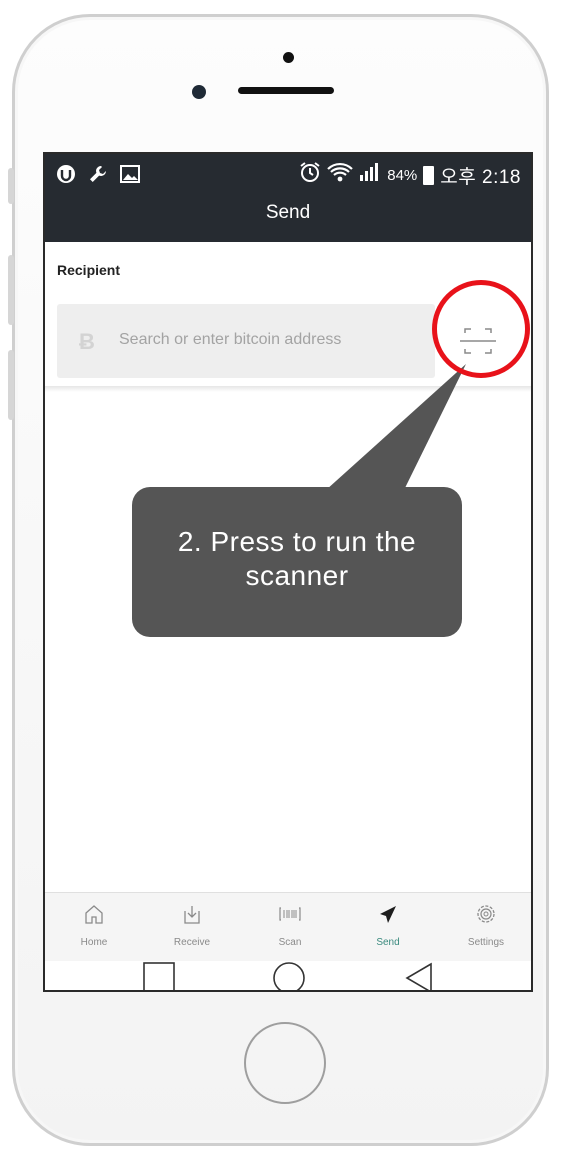 The width and height of the screenshot is (561, 1158). What do you see at coordinates (481, 329) in the screenshot?
I see `highlight-ring` at bounding box center [481, 329].